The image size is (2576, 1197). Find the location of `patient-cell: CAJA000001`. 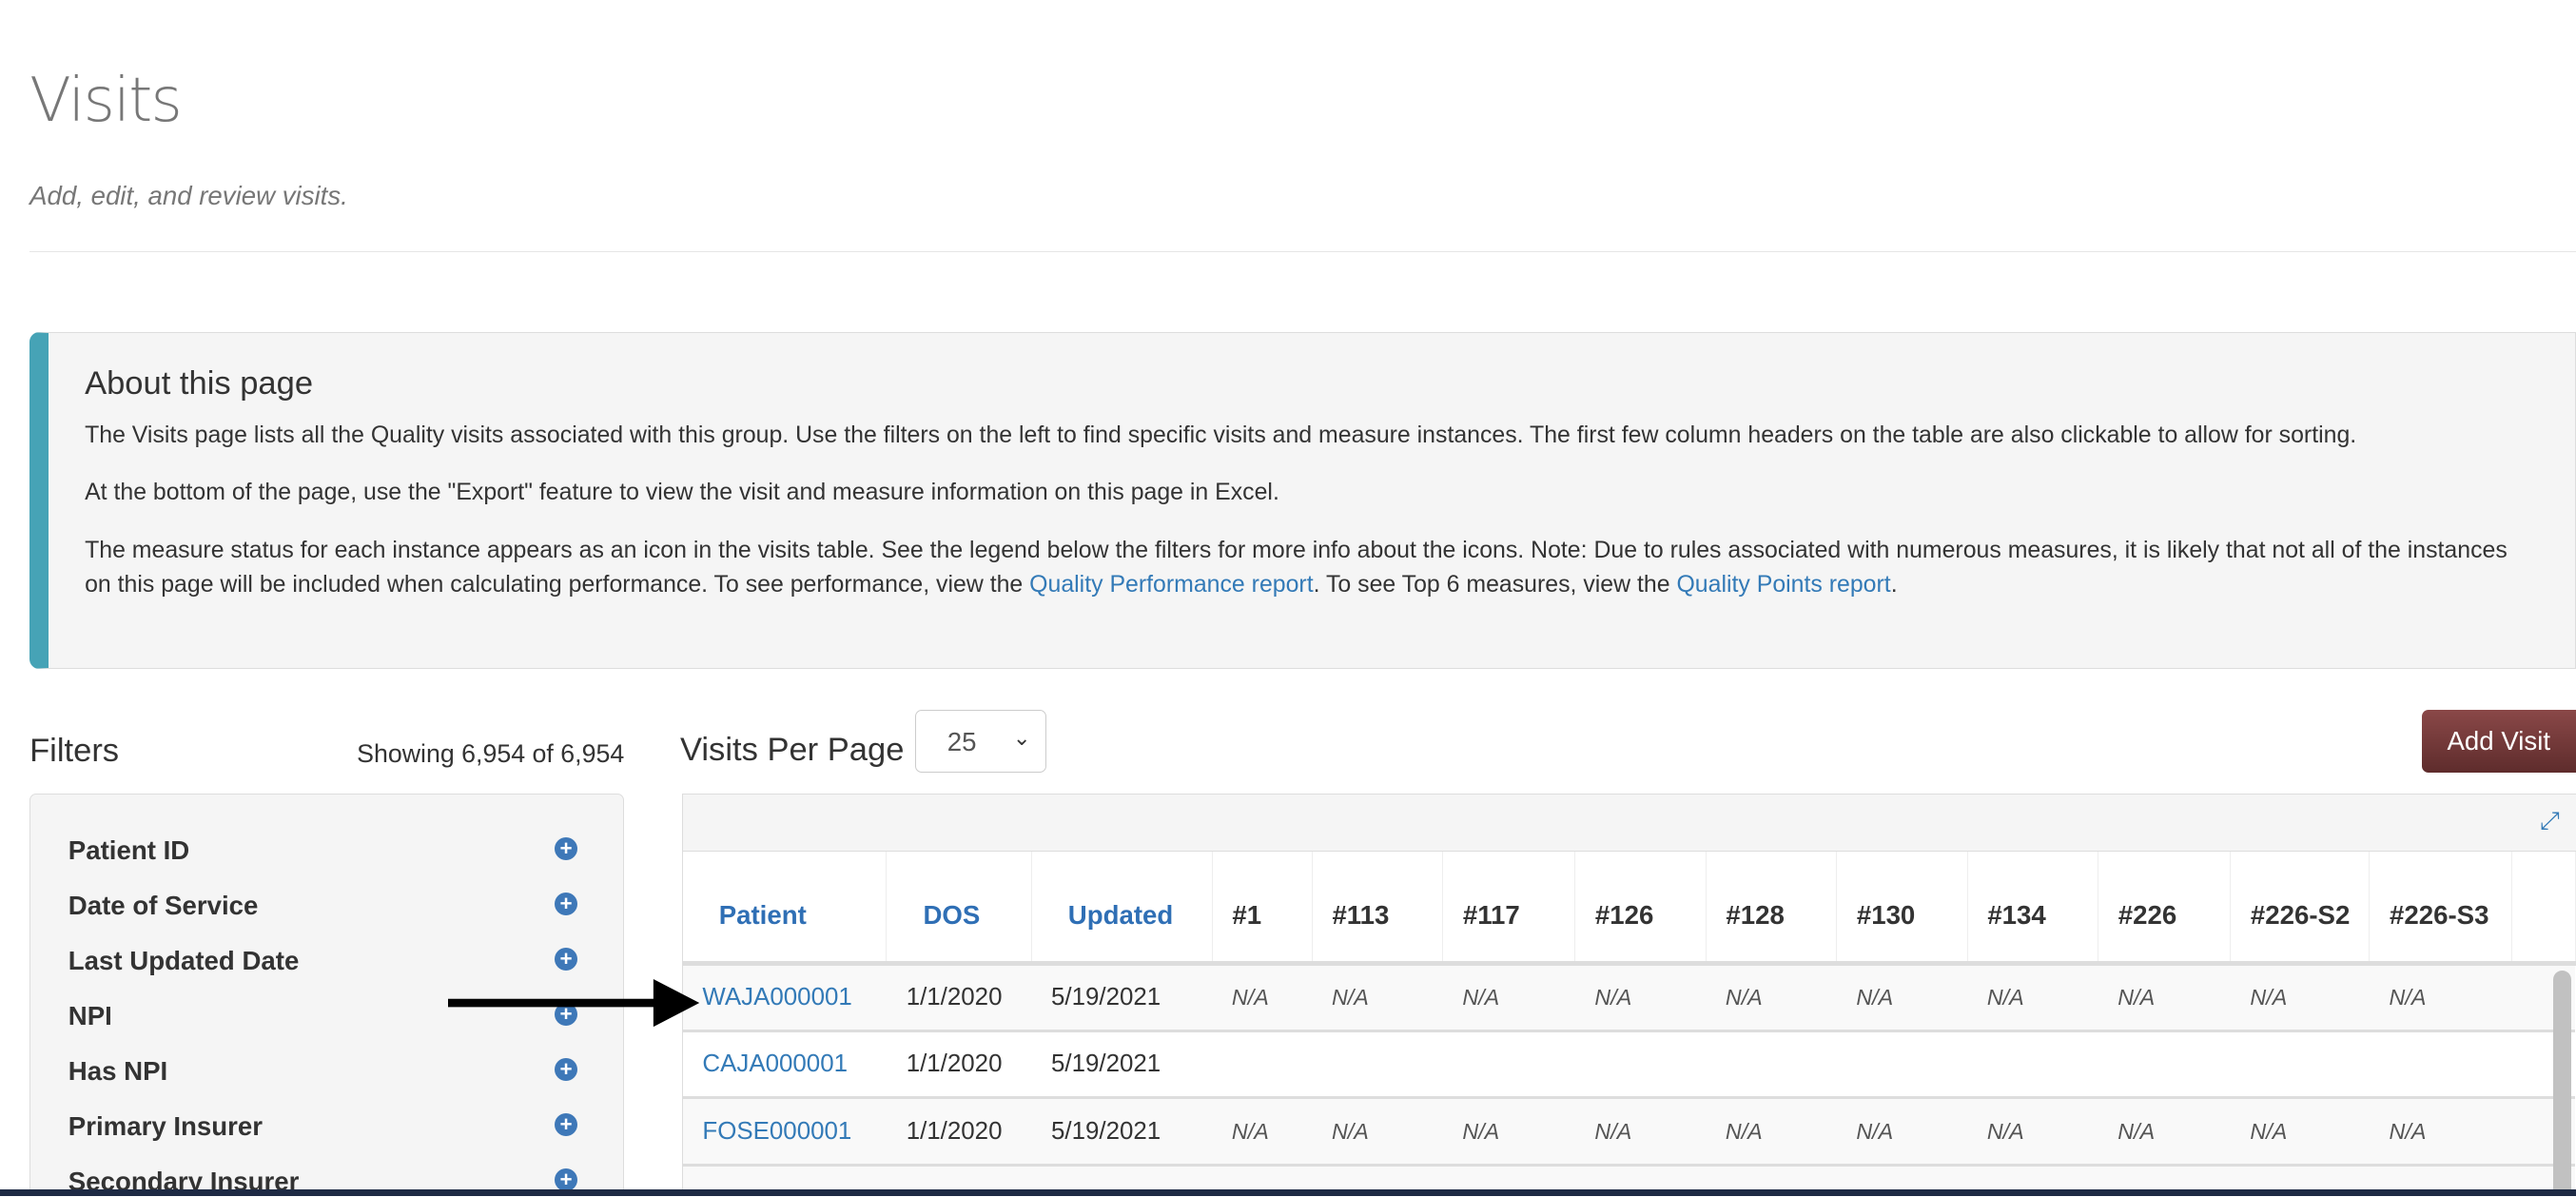

patient-cell: CAJA000001 is located at coordinates (785, 1065).